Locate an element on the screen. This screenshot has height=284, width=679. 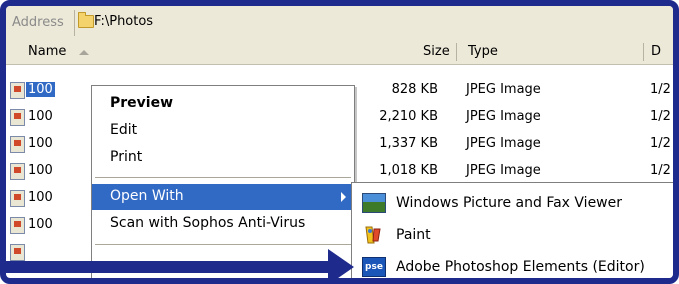
menu-item-label: Scan with Sophos Anti-Virus is located at coordinates (208, 223).